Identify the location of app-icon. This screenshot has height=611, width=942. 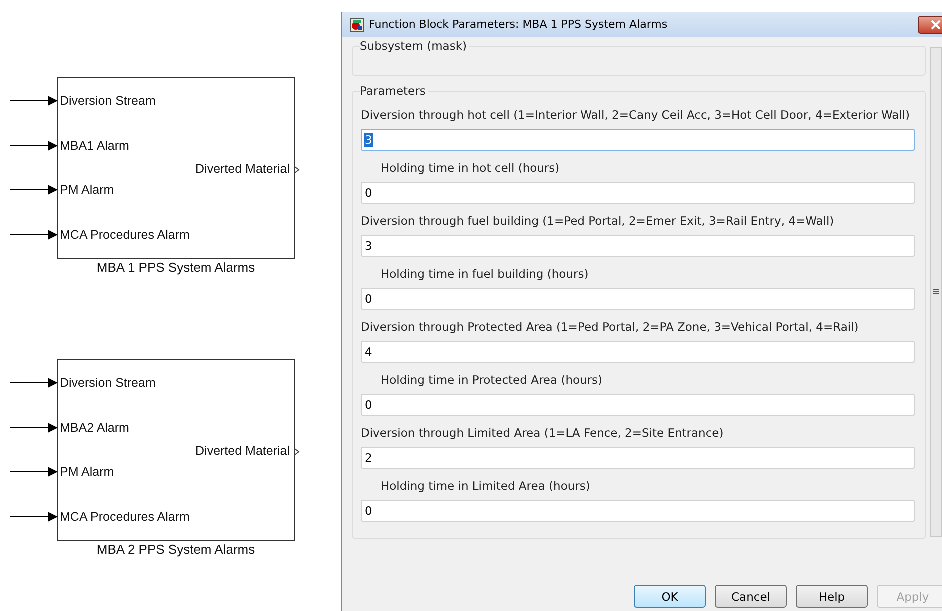
(357, 25).